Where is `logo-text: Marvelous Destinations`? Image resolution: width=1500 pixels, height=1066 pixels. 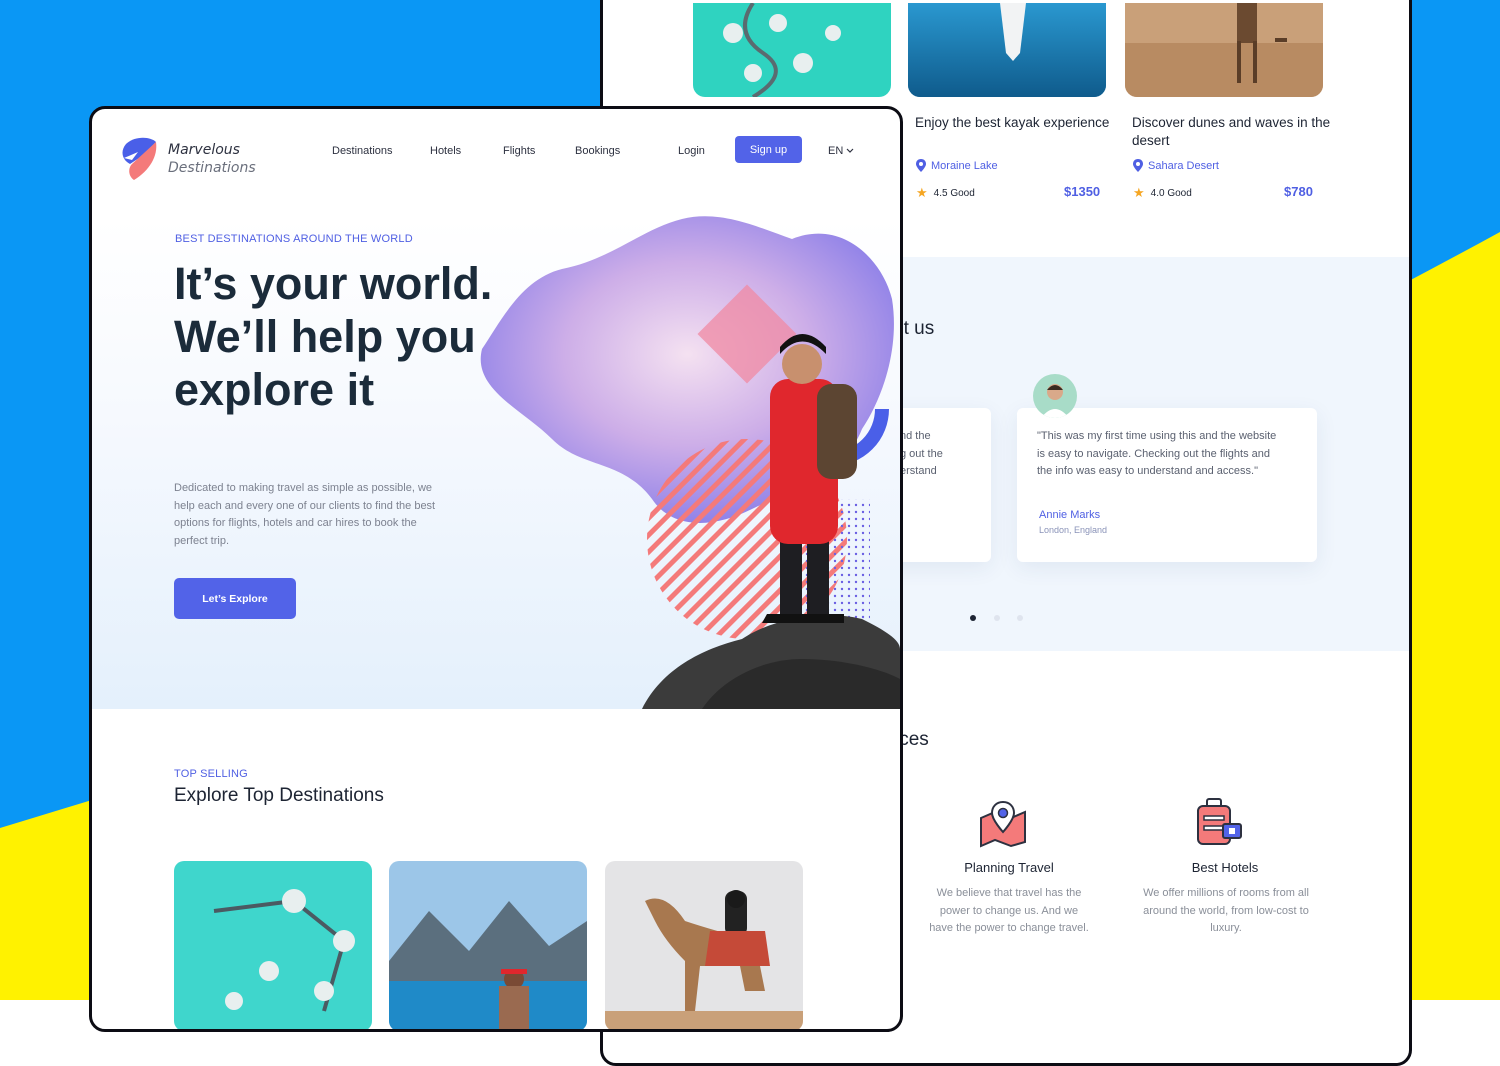 logo-text: Marvelous Destinations is located at coordinates (212, 159).